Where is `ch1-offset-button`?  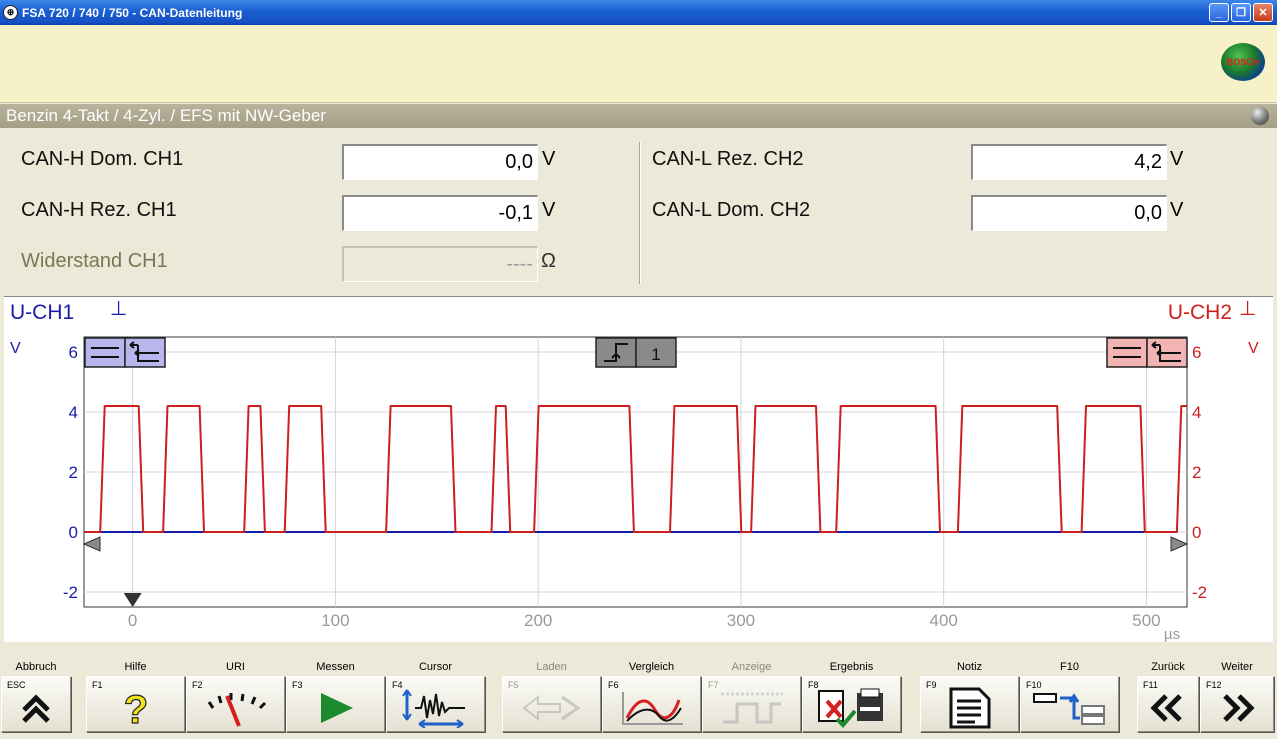 ch1-offset-button is located at coordinates (145, 352).